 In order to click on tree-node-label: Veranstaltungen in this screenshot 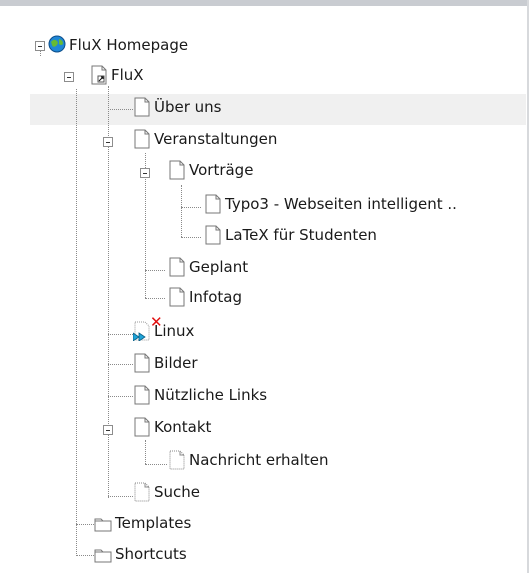, I will do `click(216, 139)`.